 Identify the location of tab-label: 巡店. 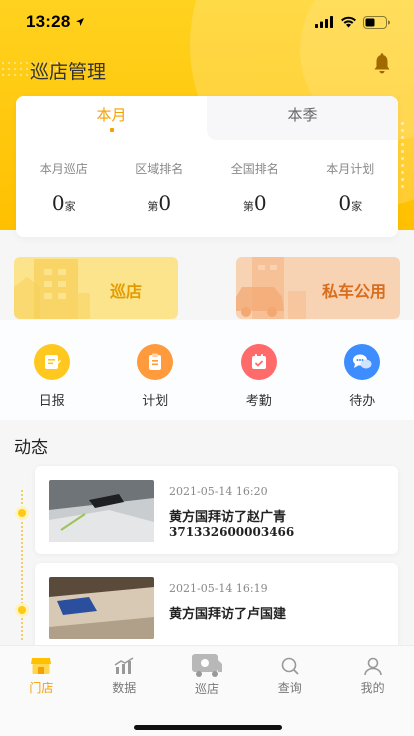
(206, 689).